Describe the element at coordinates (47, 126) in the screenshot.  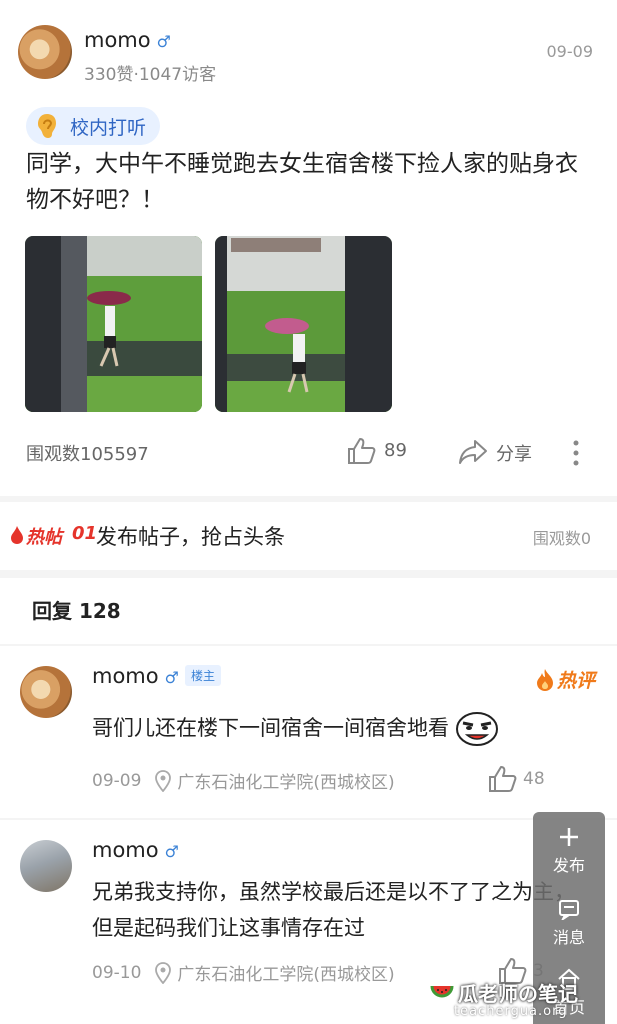
I see `ear-icon` at that location.